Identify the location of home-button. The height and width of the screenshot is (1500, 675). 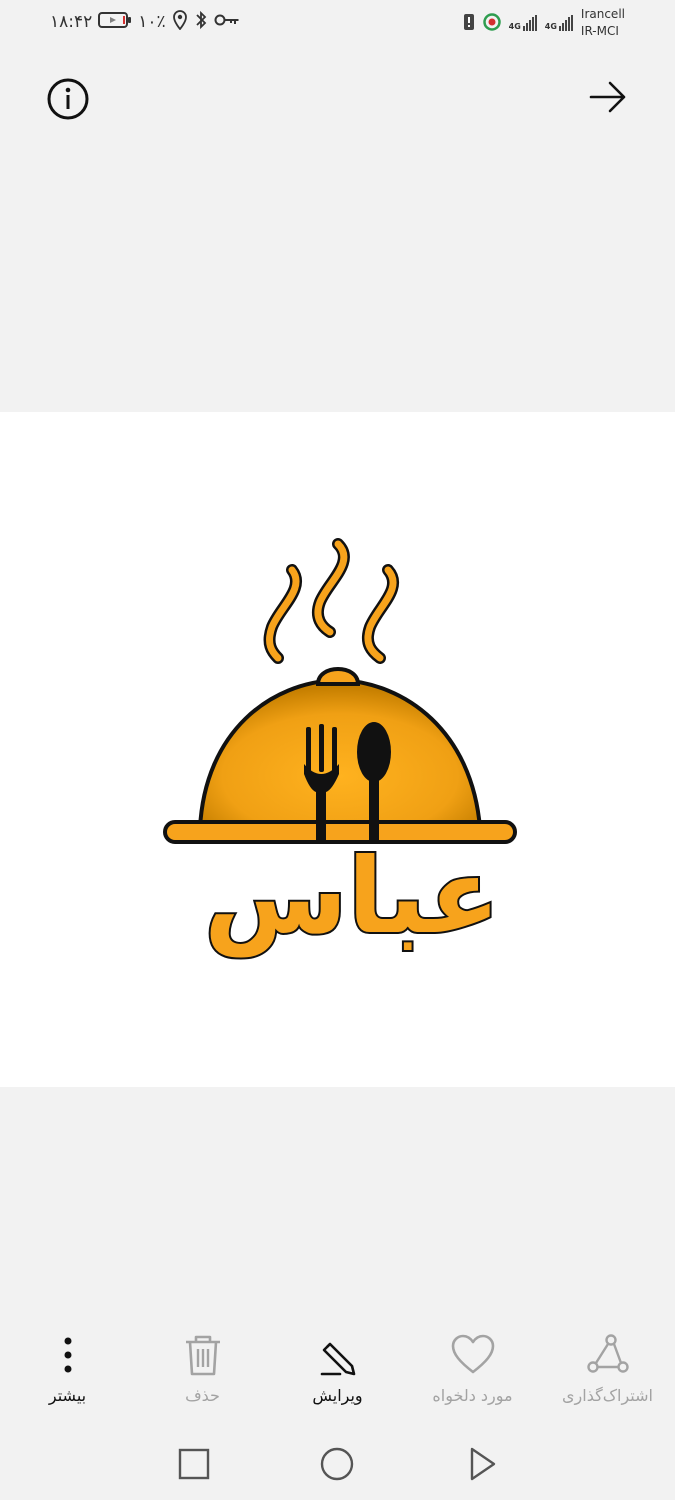
(337, 1464).